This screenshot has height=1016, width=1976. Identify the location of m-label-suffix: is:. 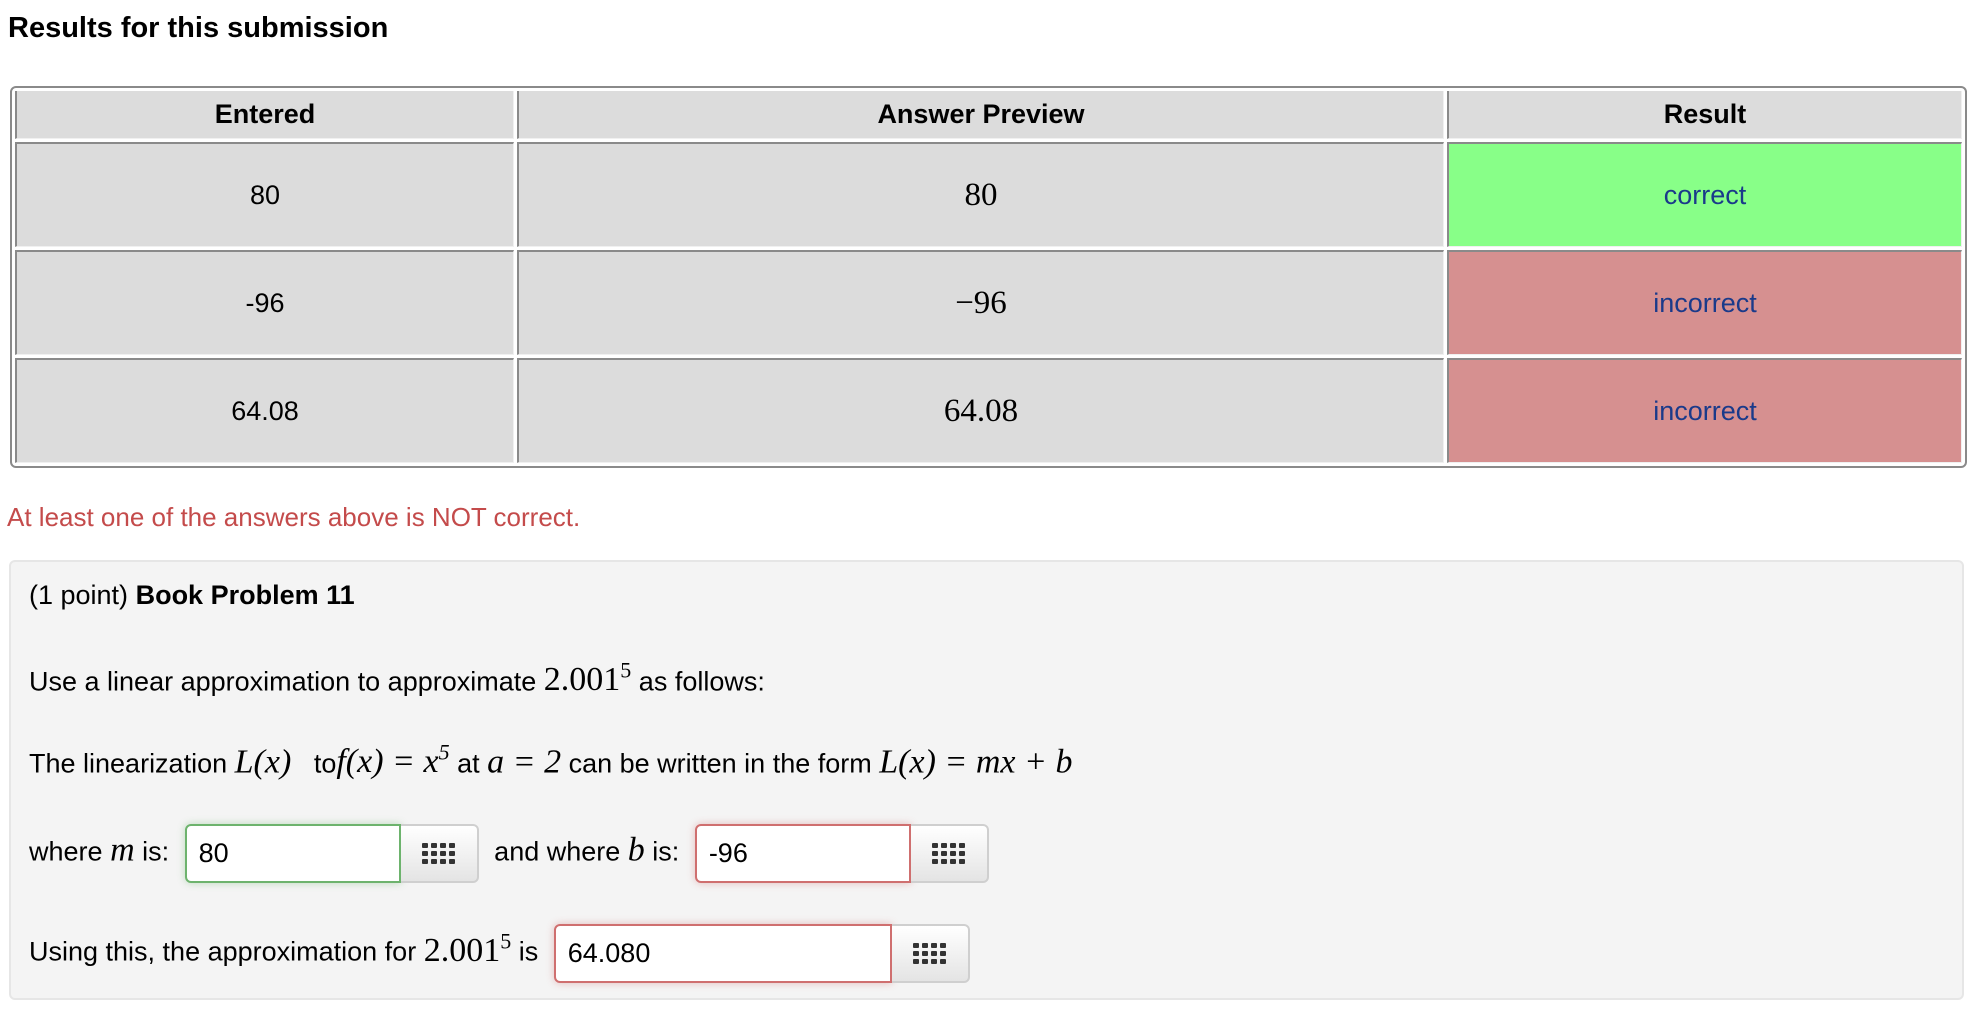
(156, 851).